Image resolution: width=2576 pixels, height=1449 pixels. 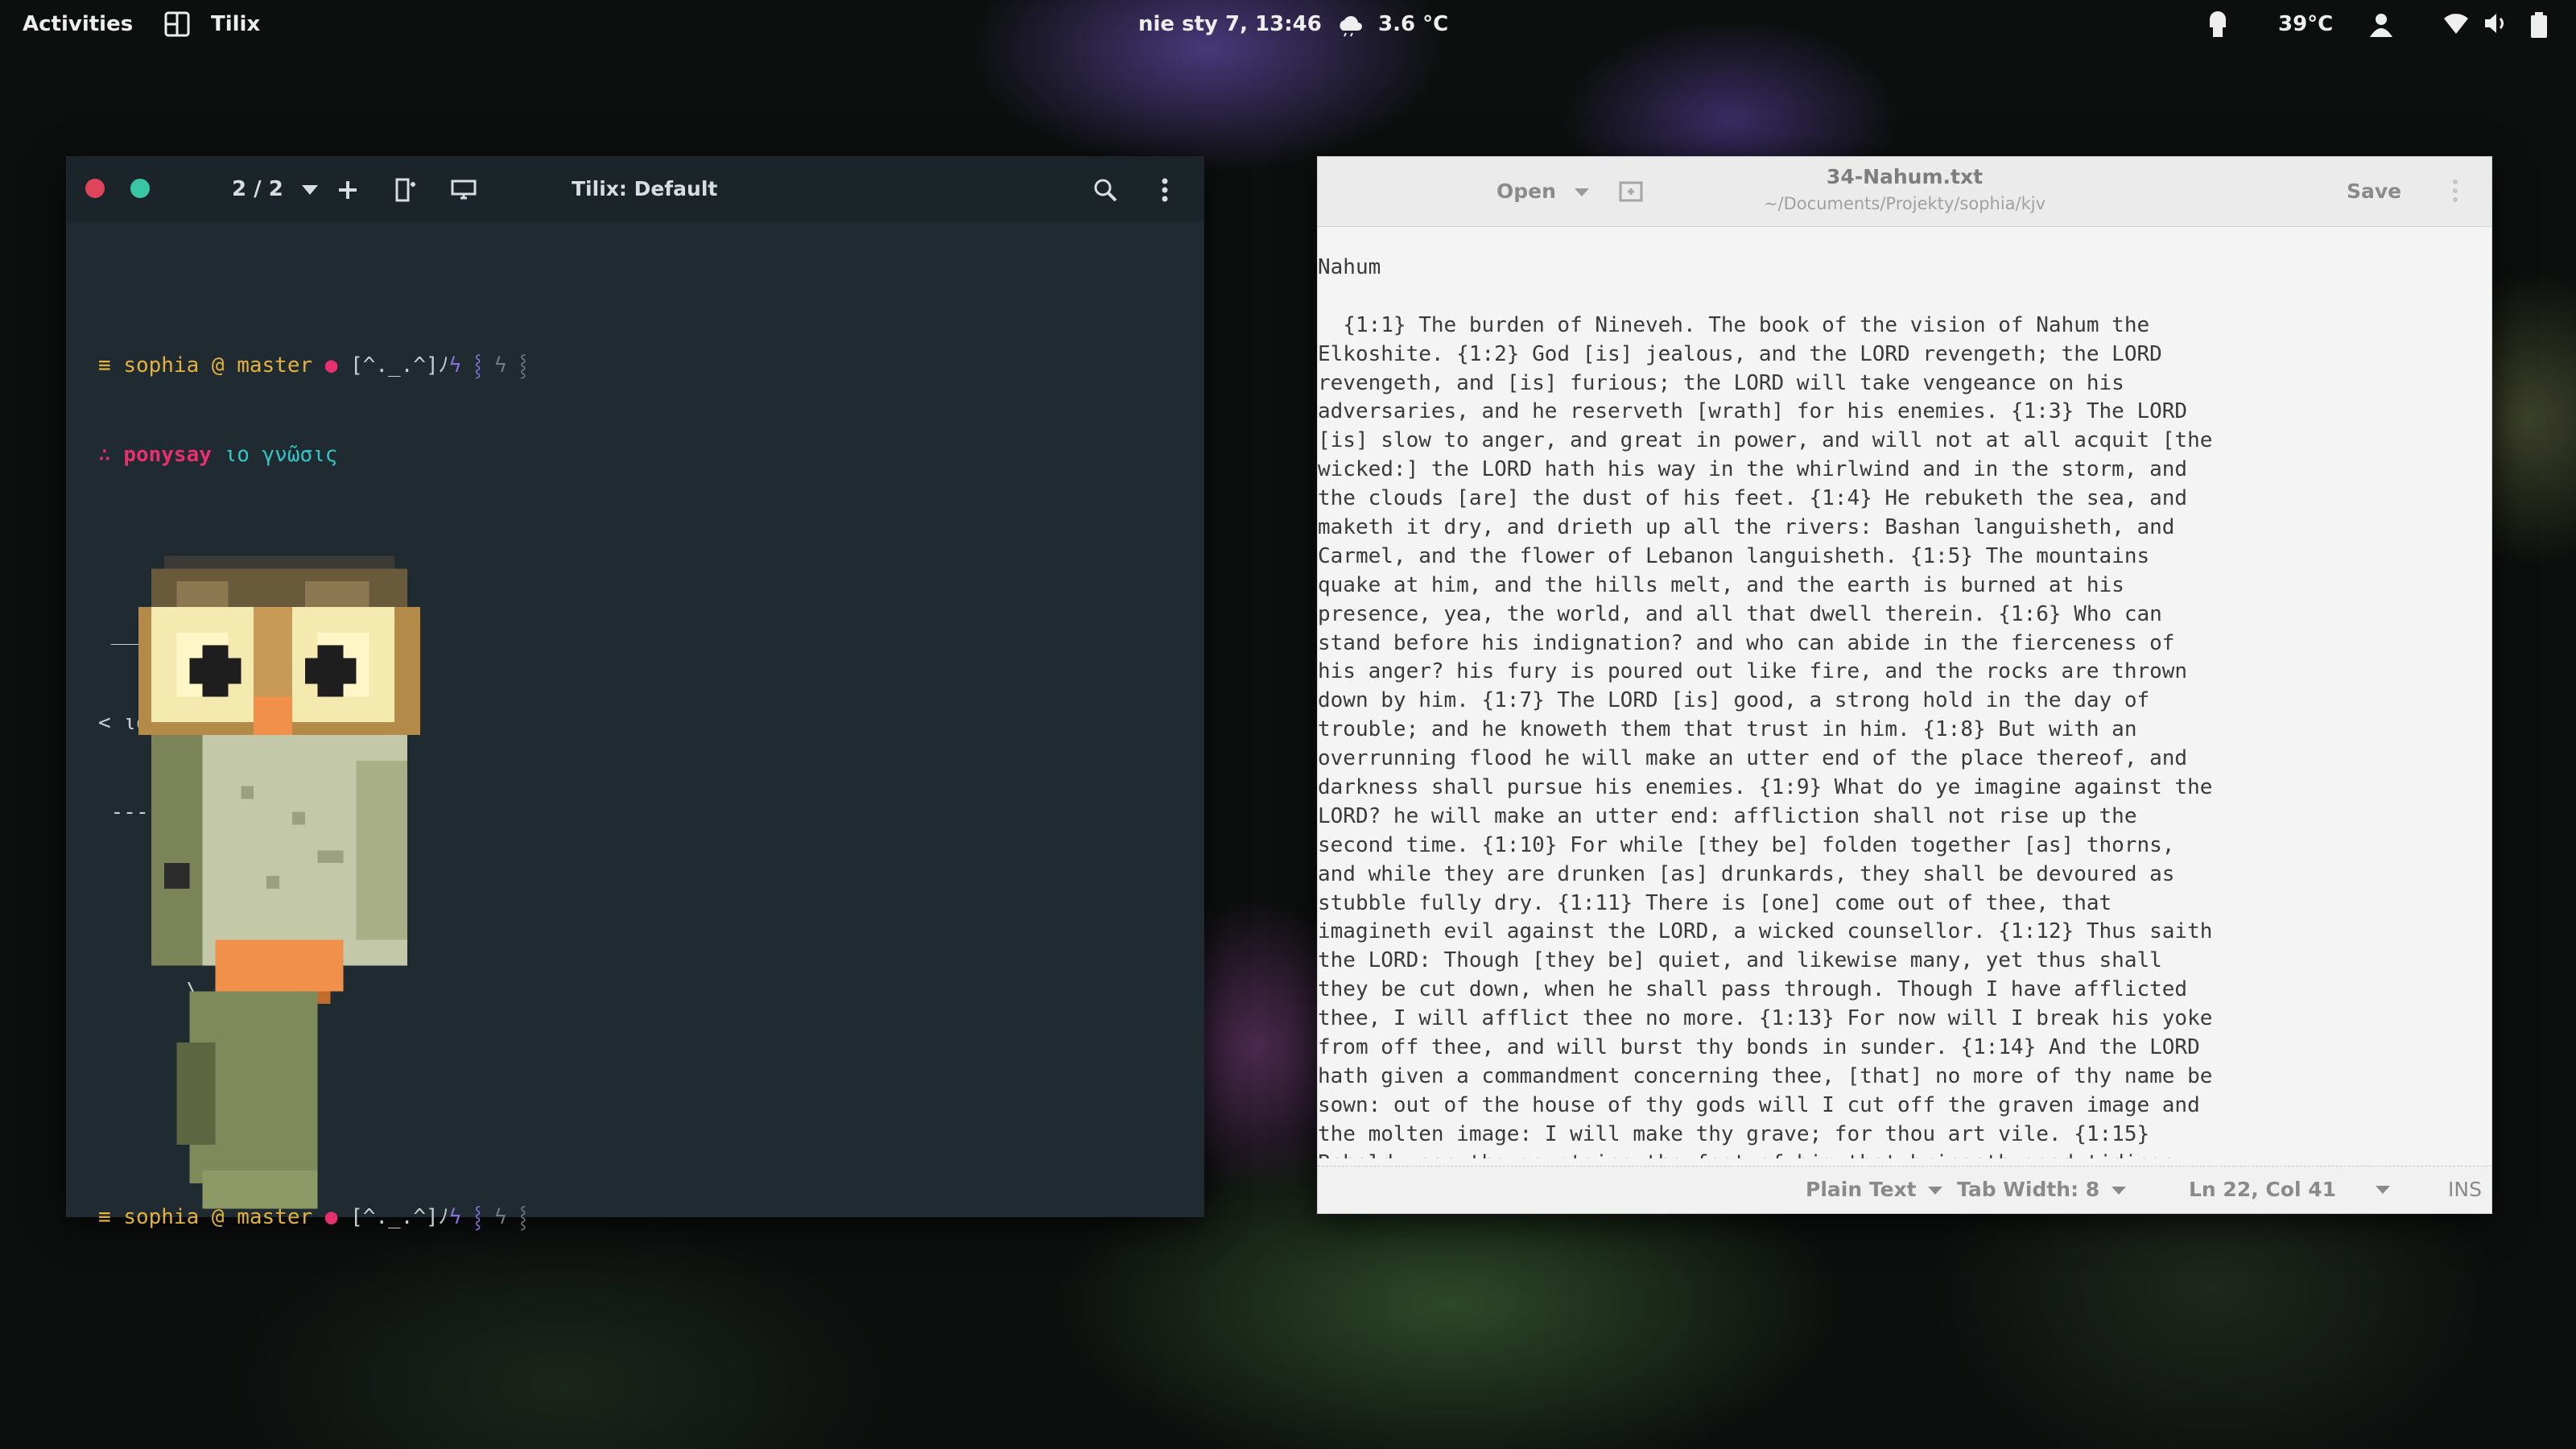 I want to click on sidebar-toggle-button, so click(x=464, y=189).